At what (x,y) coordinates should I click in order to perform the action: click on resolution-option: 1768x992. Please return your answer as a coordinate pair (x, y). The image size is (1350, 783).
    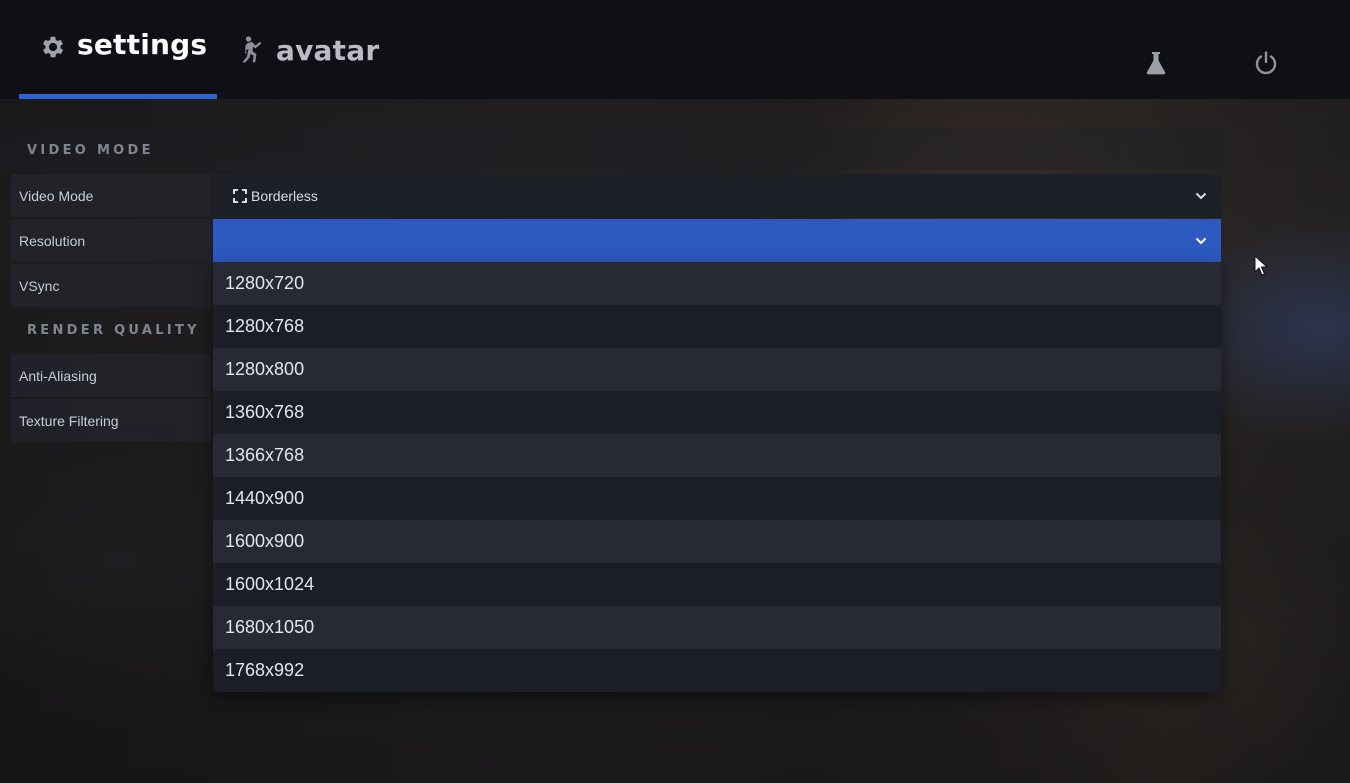
    Looking at the image, I should click on (717, 670).